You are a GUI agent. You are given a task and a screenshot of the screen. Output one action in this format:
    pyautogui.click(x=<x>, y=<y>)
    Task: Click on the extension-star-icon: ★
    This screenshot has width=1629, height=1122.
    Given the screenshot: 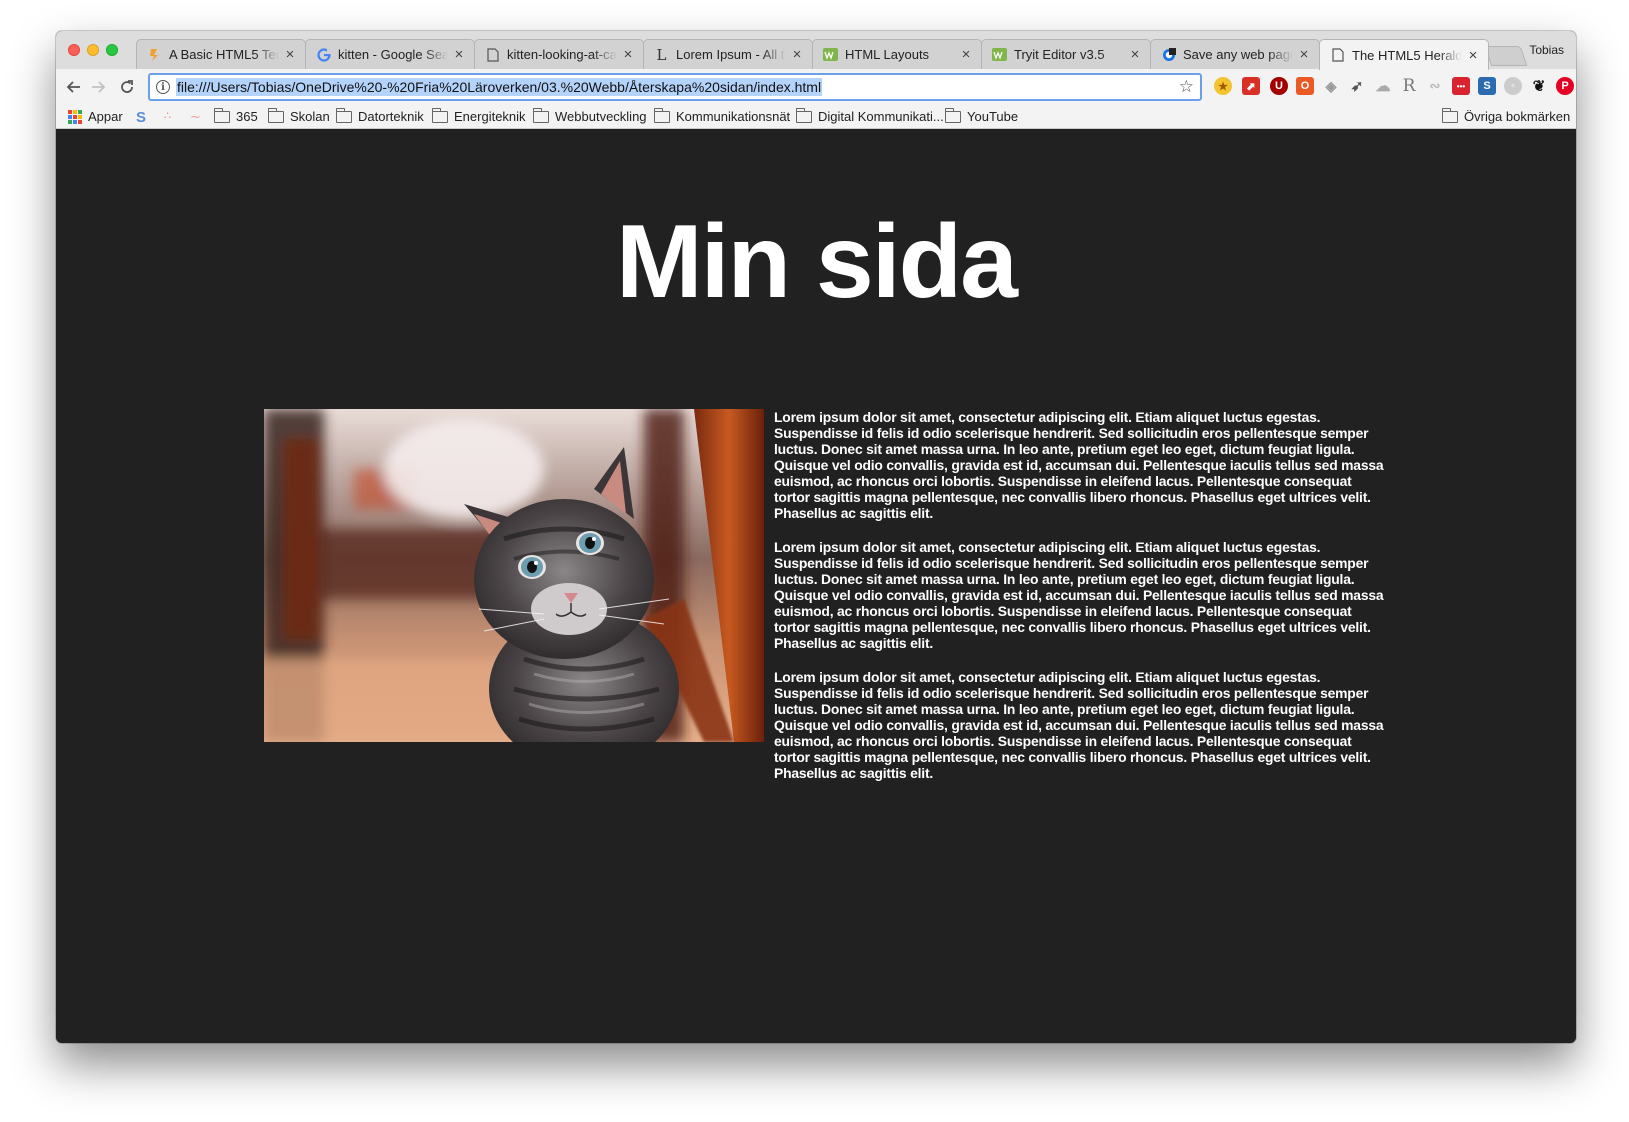 What is the action you would take?
    pyautogui.click(x=1223, y=86)
    